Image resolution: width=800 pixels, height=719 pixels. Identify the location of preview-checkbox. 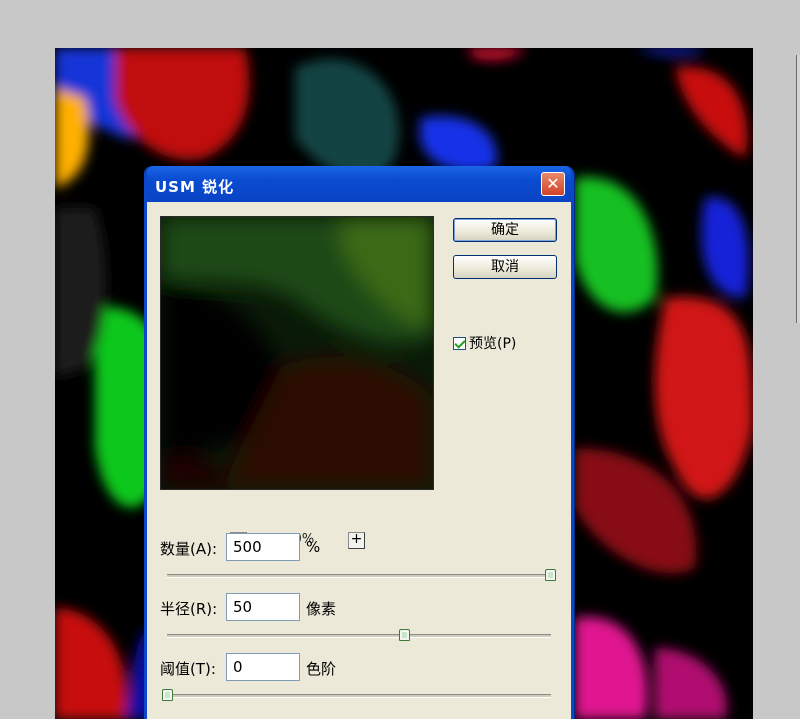
(459, 343).